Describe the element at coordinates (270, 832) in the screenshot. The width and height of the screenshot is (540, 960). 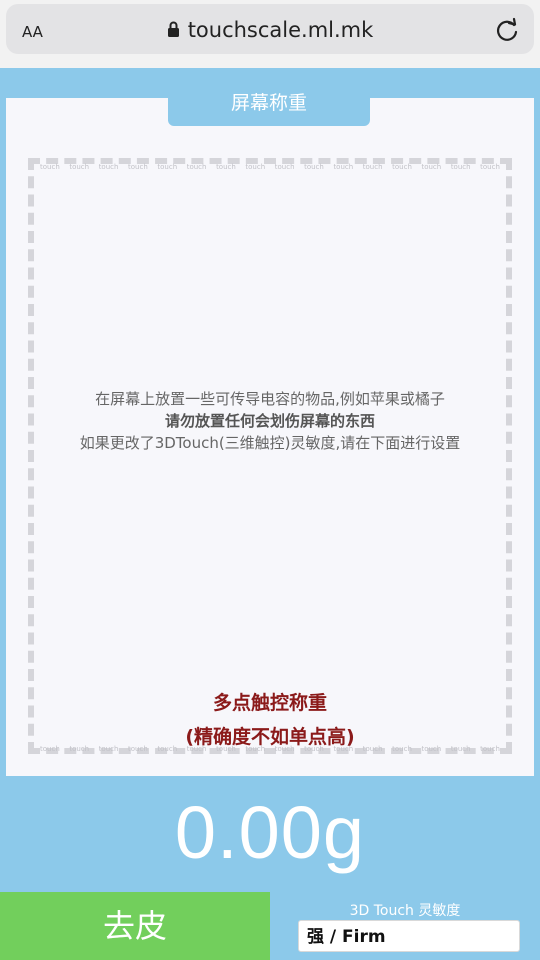
I see `weight-value: 0.00g` at that location.